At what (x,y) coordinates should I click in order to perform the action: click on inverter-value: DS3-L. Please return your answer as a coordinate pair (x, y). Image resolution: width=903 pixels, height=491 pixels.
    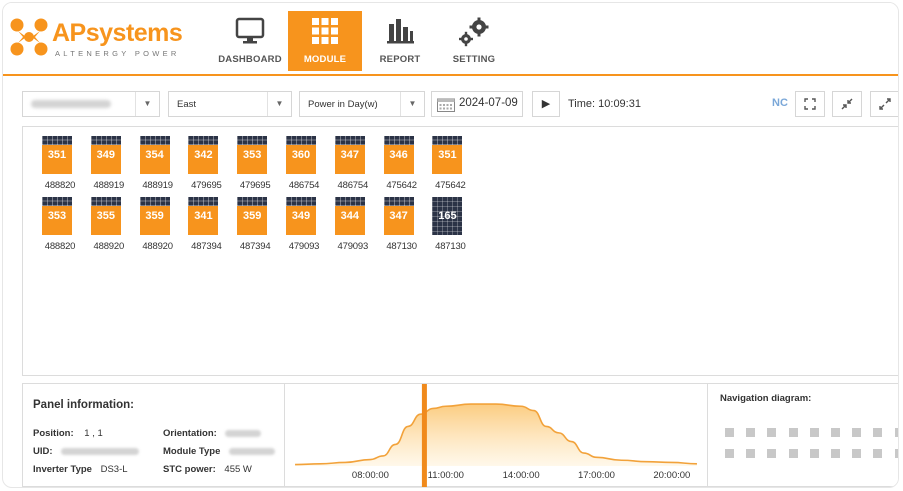
    Looking at the image, I should click on (114, 469).